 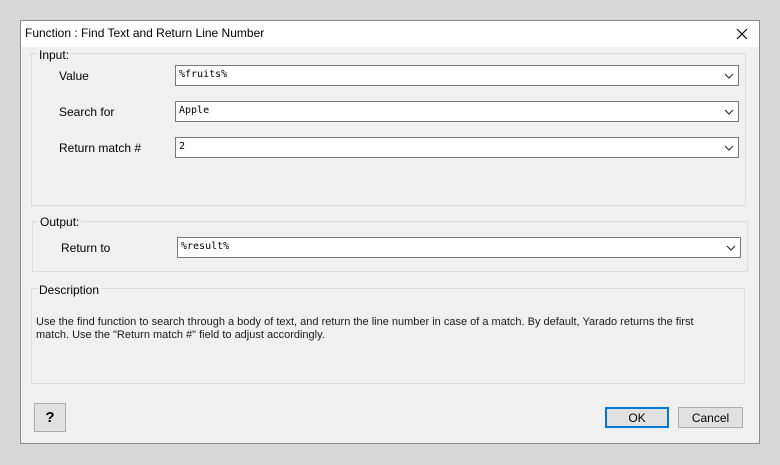 I want to click on value-combo: %fruits%, so click(x=457, y=75).